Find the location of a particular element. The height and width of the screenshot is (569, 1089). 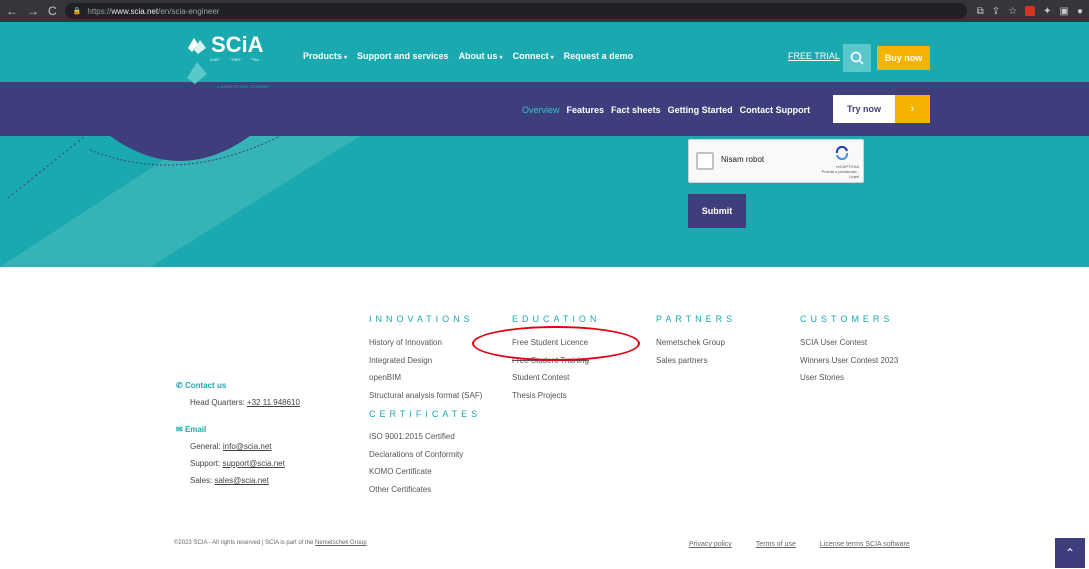

subnav-overview: Overview is located at coordinates (541, 110).